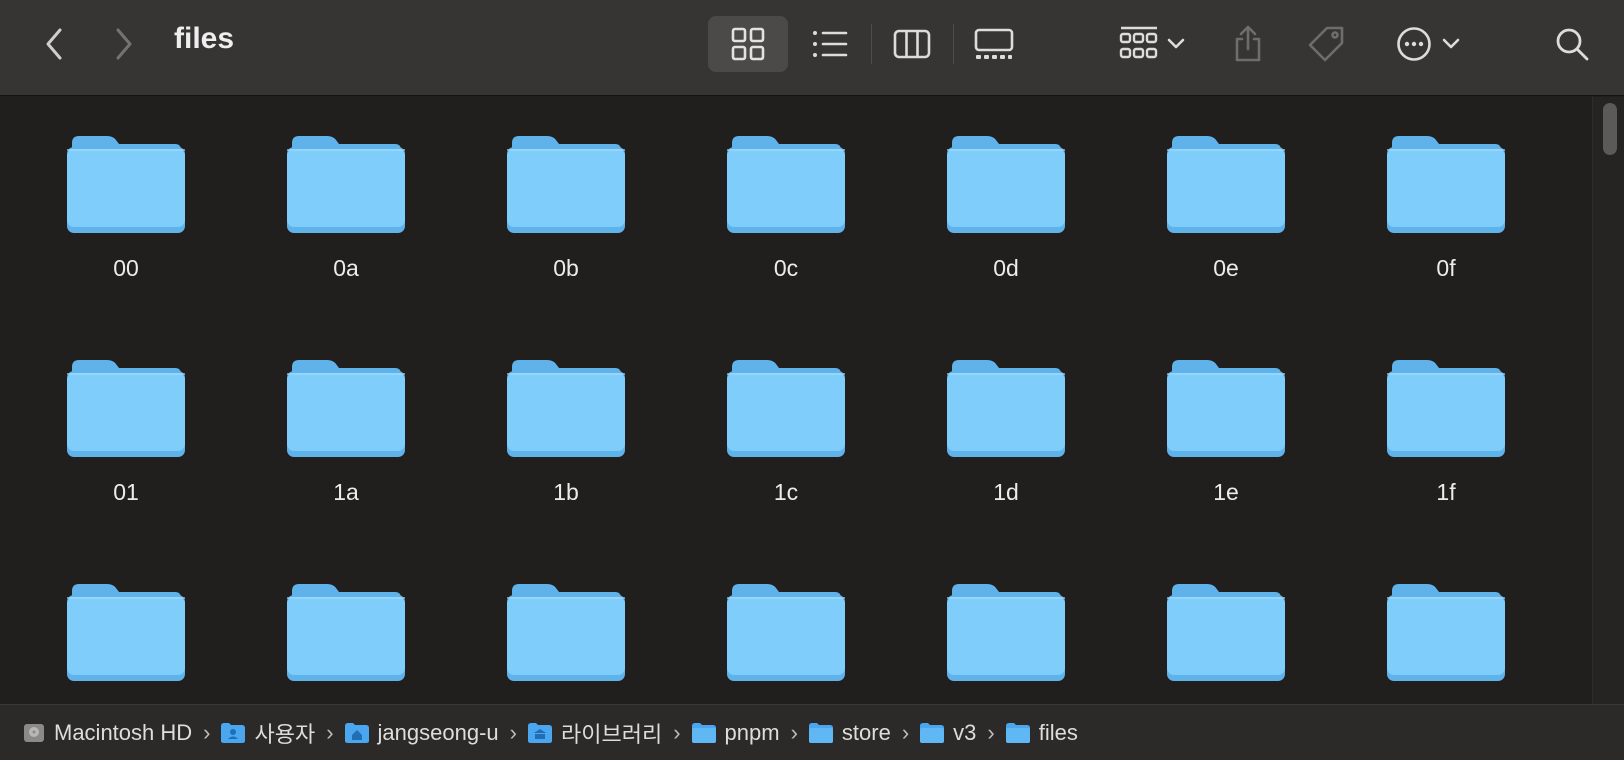 The height and width of the screenshot is (760, 1624). I want to click on library-folder-icon, so click(540, 733).